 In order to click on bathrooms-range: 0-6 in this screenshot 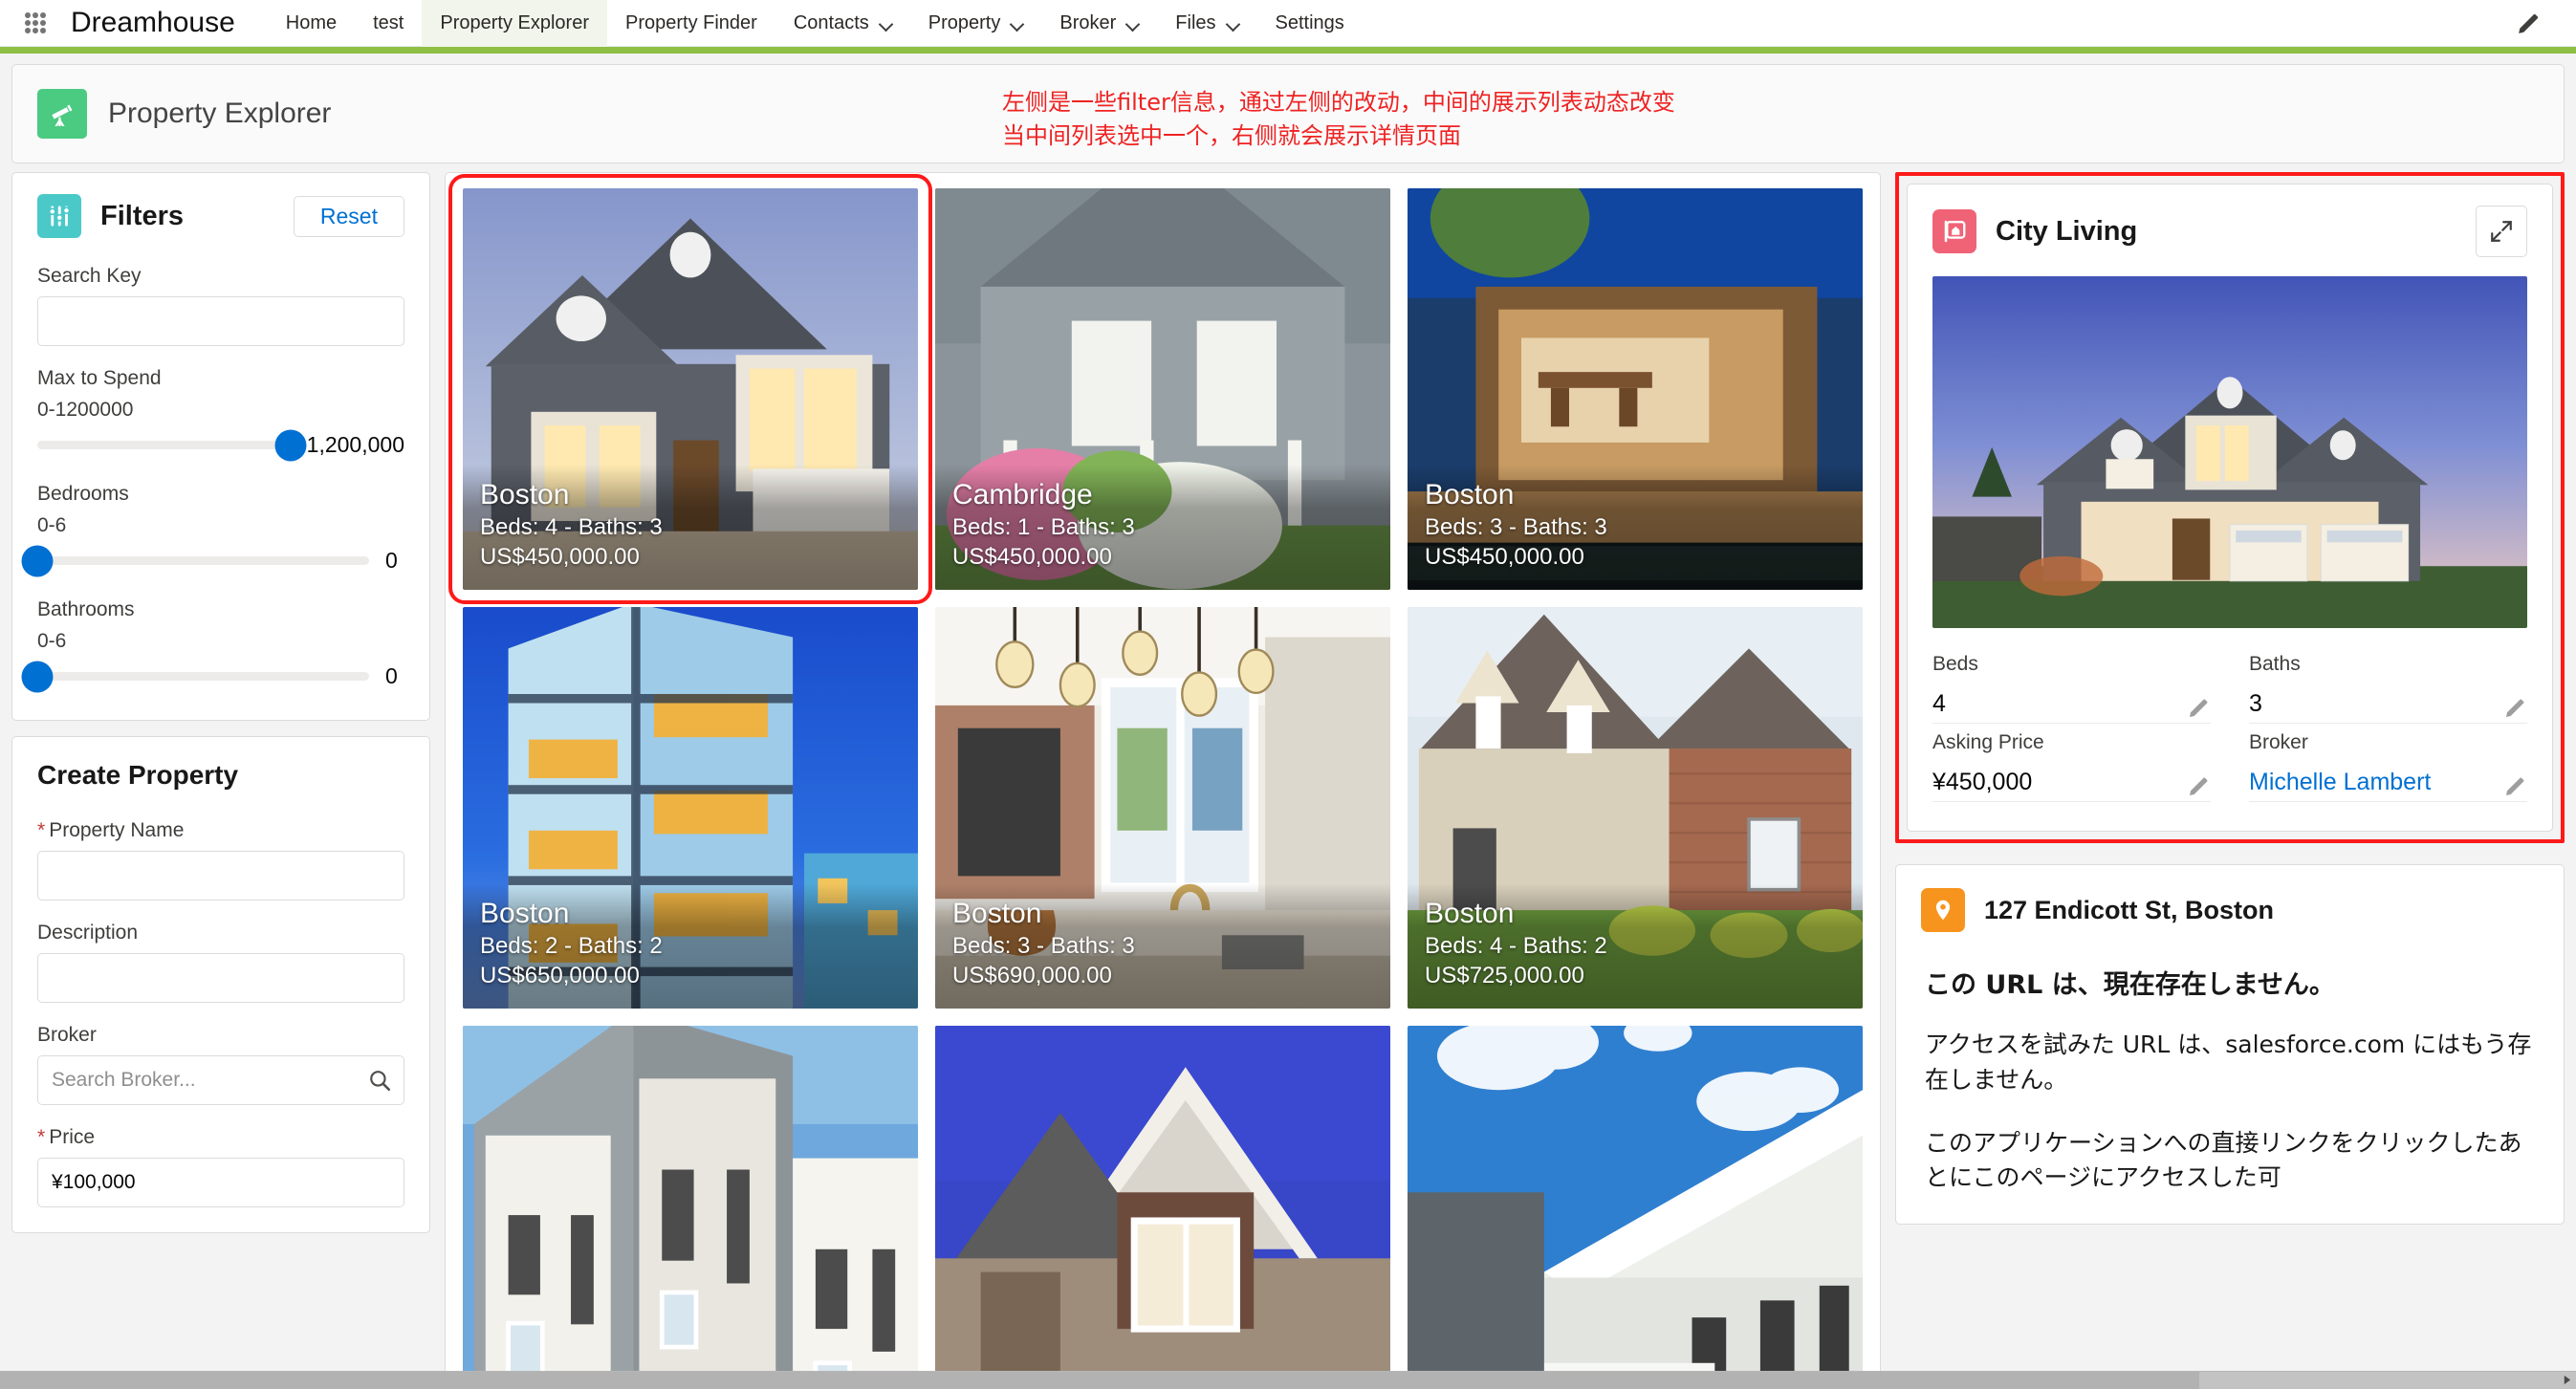, I will do `click(52, 641)`.